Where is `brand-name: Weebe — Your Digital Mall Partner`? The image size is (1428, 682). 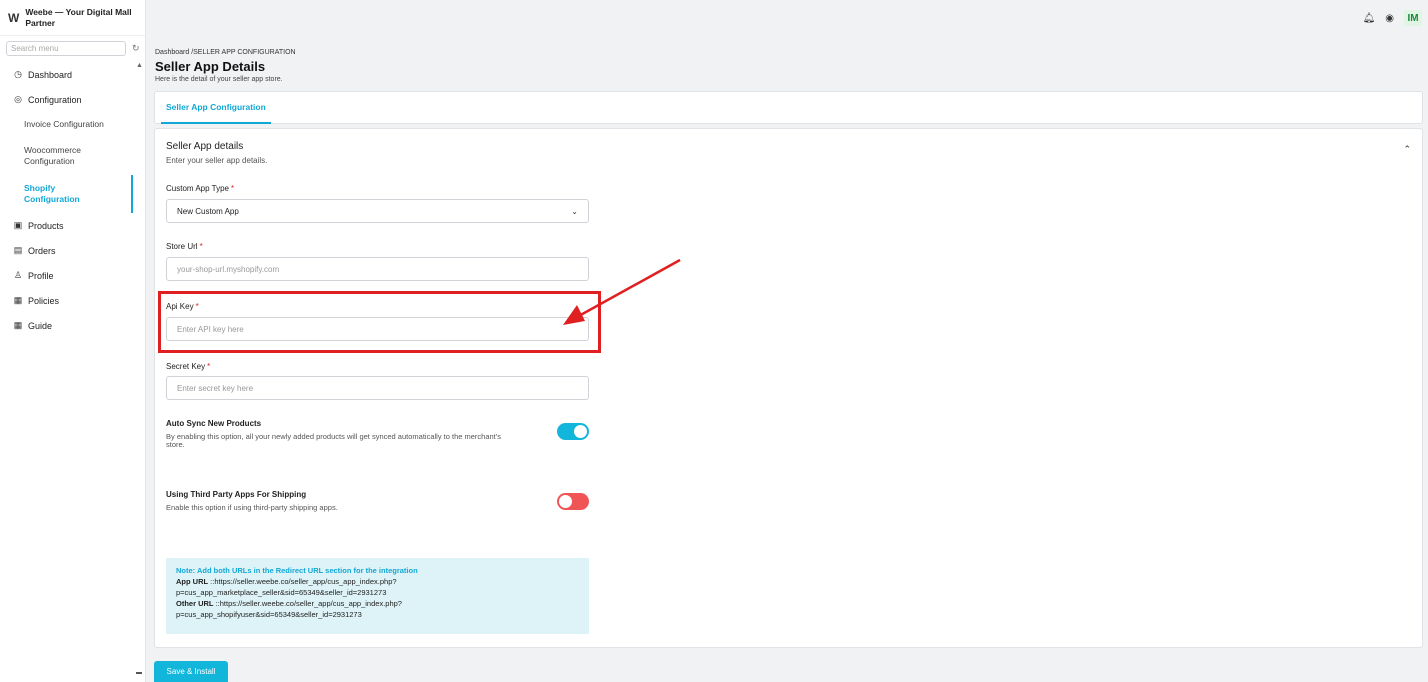
brand-name: Weebe — Your Digital Mall Partner is located at coordinates (78, 17).